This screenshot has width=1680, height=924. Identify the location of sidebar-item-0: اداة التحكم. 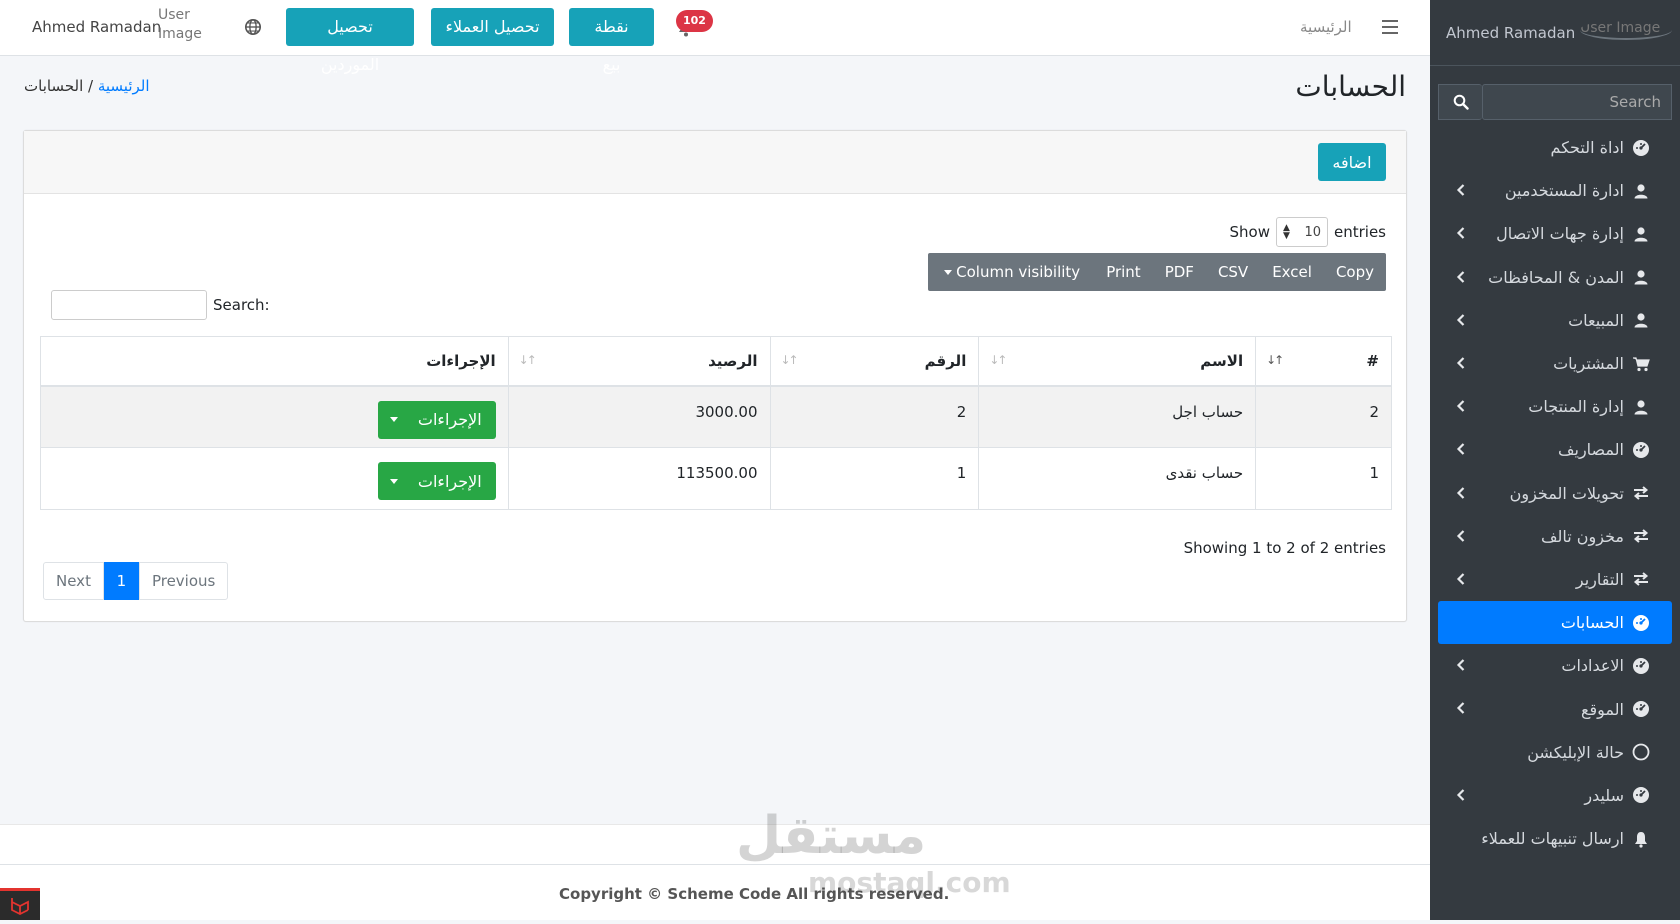
(1555, 147).